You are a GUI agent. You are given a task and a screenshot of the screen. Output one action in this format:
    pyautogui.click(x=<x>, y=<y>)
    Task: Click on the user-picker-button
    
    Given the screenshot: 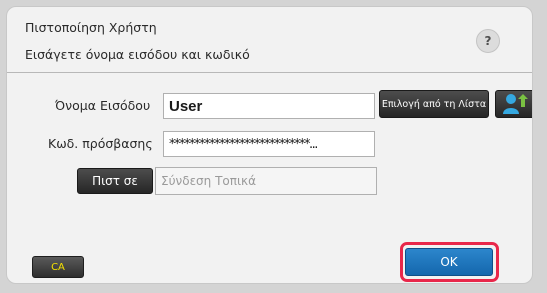 What is the action you would take?
    pyautogui.click(x=513, y=104)
    